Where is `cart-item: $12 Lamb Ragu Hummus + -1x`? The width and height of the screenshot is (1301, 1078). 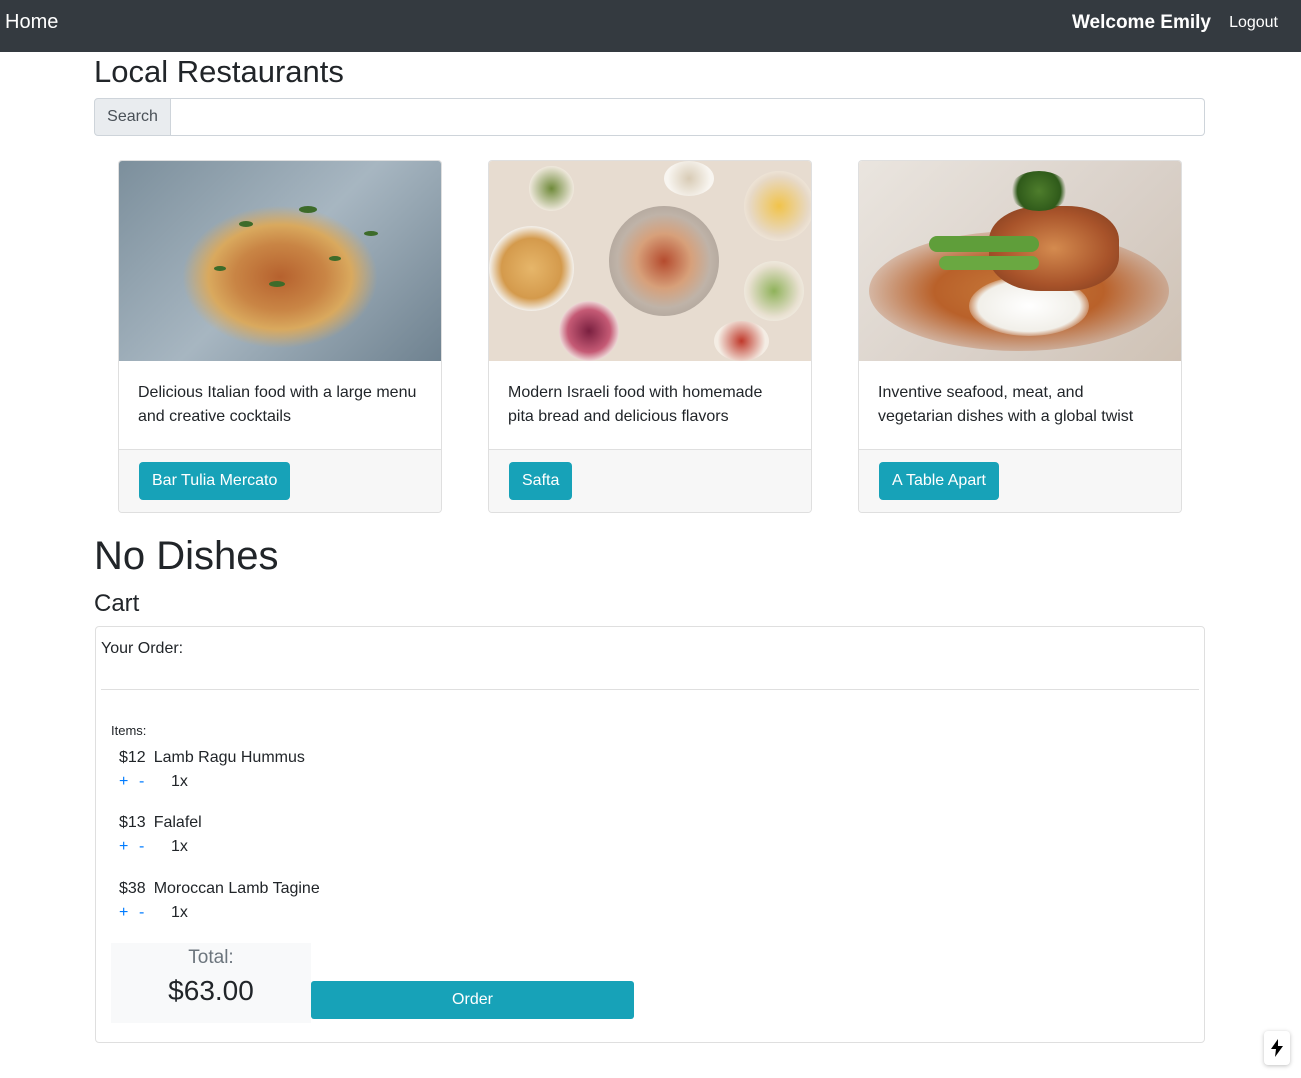
cart-item: $12 Lamb Ragu Hummus + -1x is located at coordinates (319, 774).